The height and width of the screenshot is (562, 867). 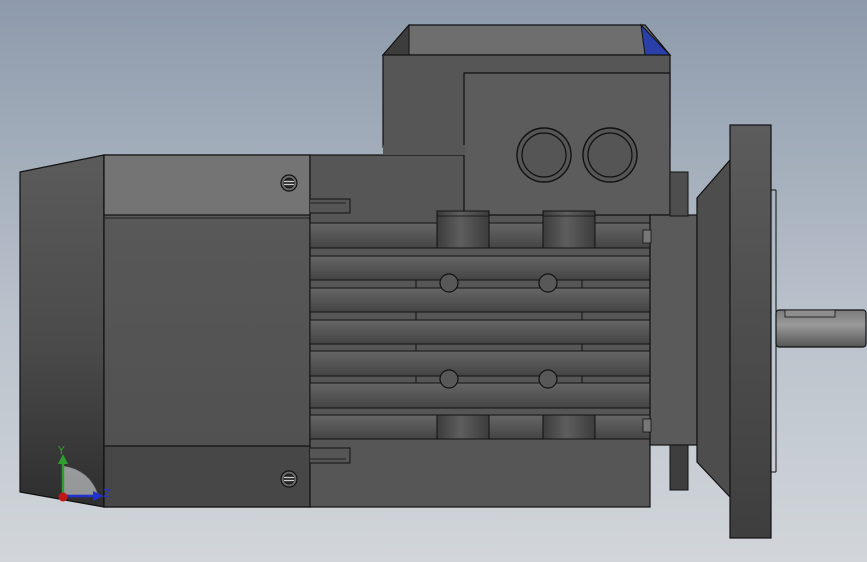 What do you see at coordinates (289, 479) in the screenshot?
I see `housing-screw-bottom` at bounding box center [289, 479].